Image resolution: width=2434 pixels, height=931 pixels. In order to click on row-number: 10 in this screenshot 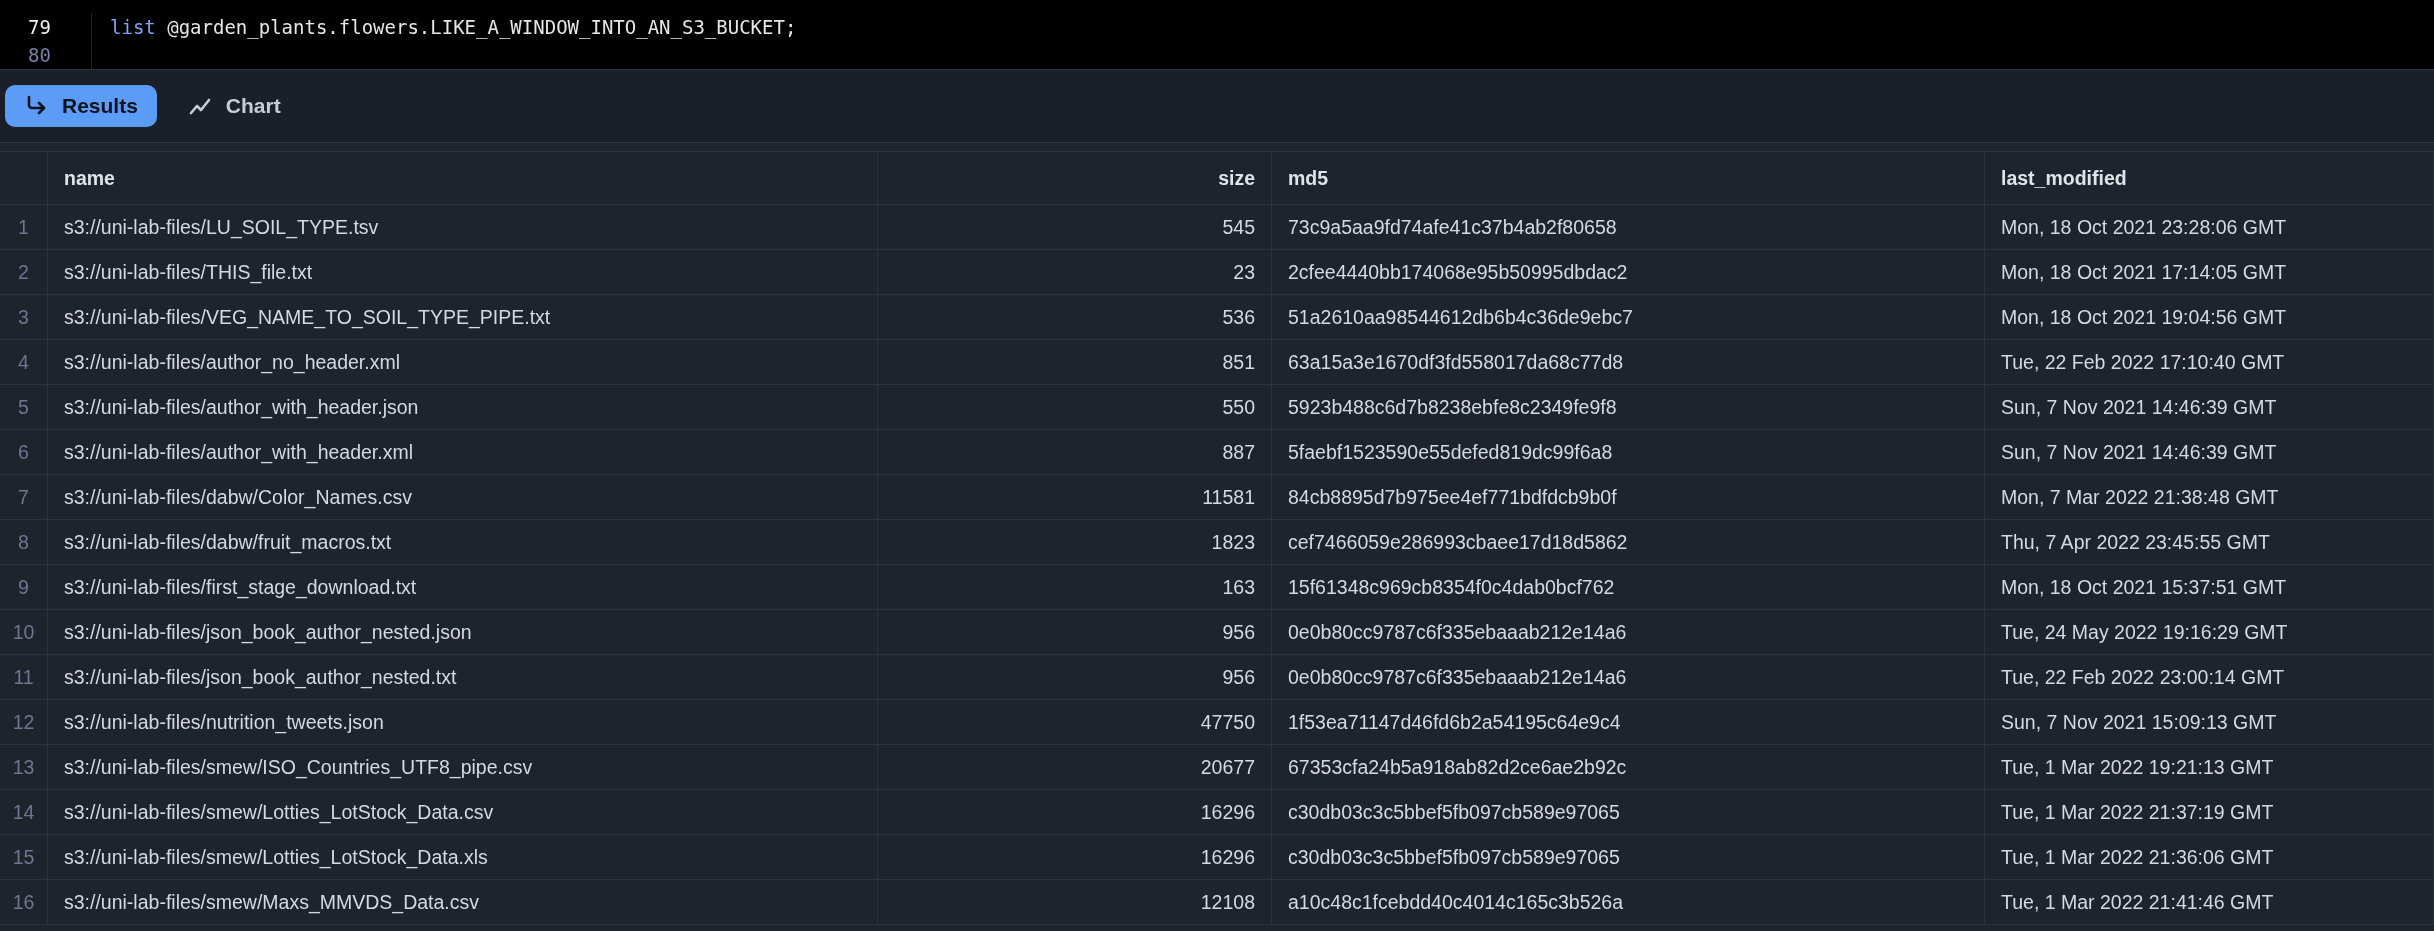, I will do `click(23, 632)`.